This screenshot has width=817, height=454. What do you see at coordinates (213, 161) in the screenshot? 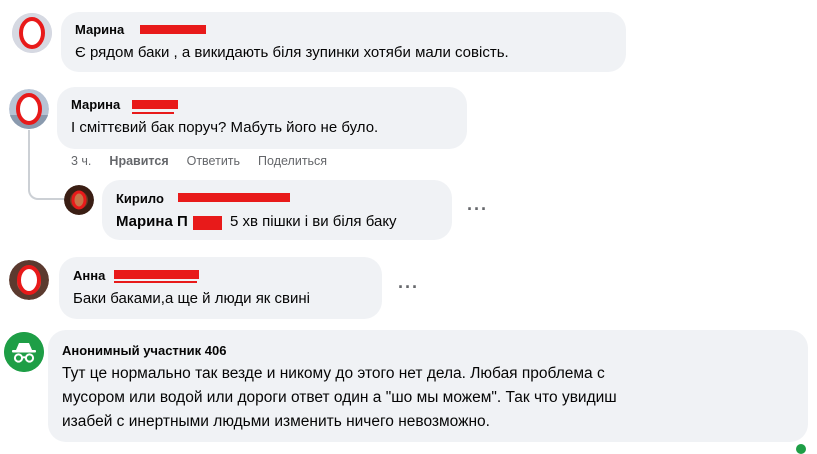
I see `reply-button: Ответить` at bounding box center [213, 161].